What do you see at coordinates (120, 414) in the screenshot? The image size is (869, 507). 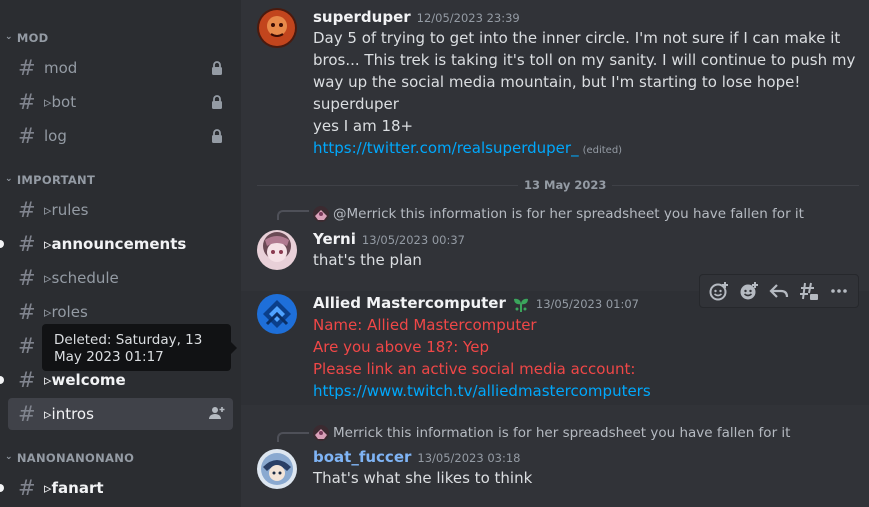 I see `channel-intros: # ▹intros` at bounding box center [120, 414].